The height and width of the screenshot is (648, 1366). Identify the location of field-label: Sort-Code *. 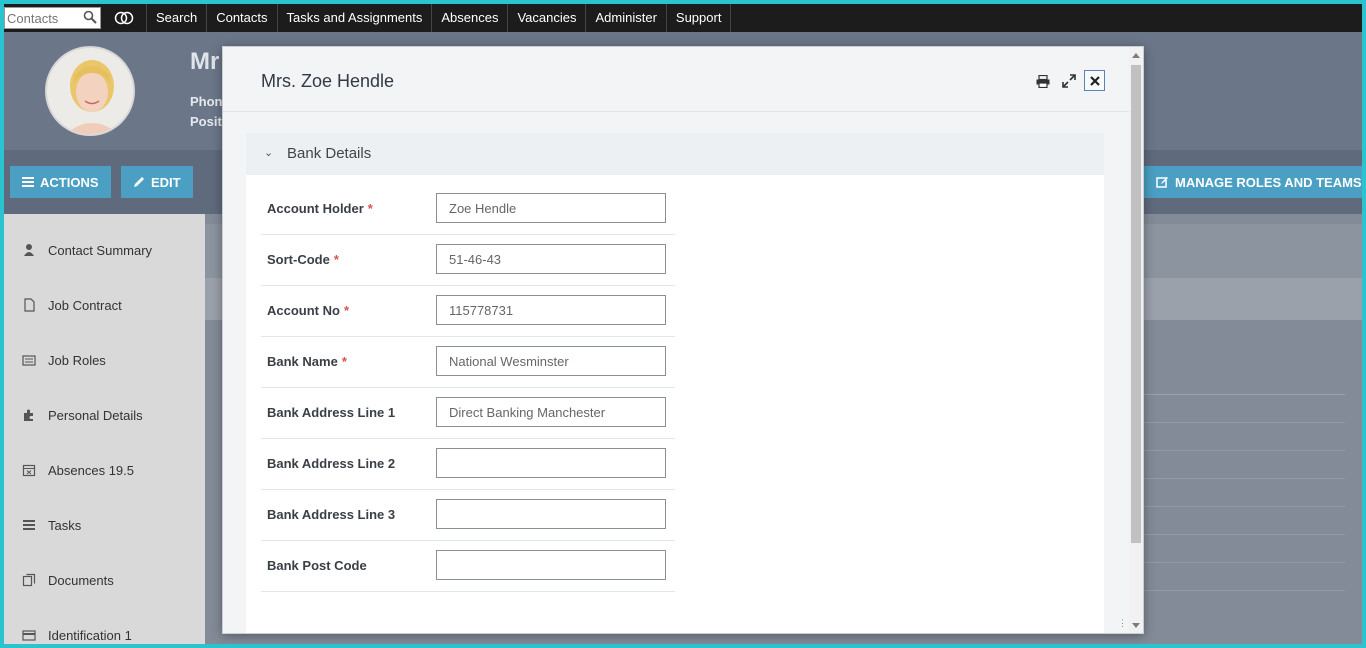
(303, 259).